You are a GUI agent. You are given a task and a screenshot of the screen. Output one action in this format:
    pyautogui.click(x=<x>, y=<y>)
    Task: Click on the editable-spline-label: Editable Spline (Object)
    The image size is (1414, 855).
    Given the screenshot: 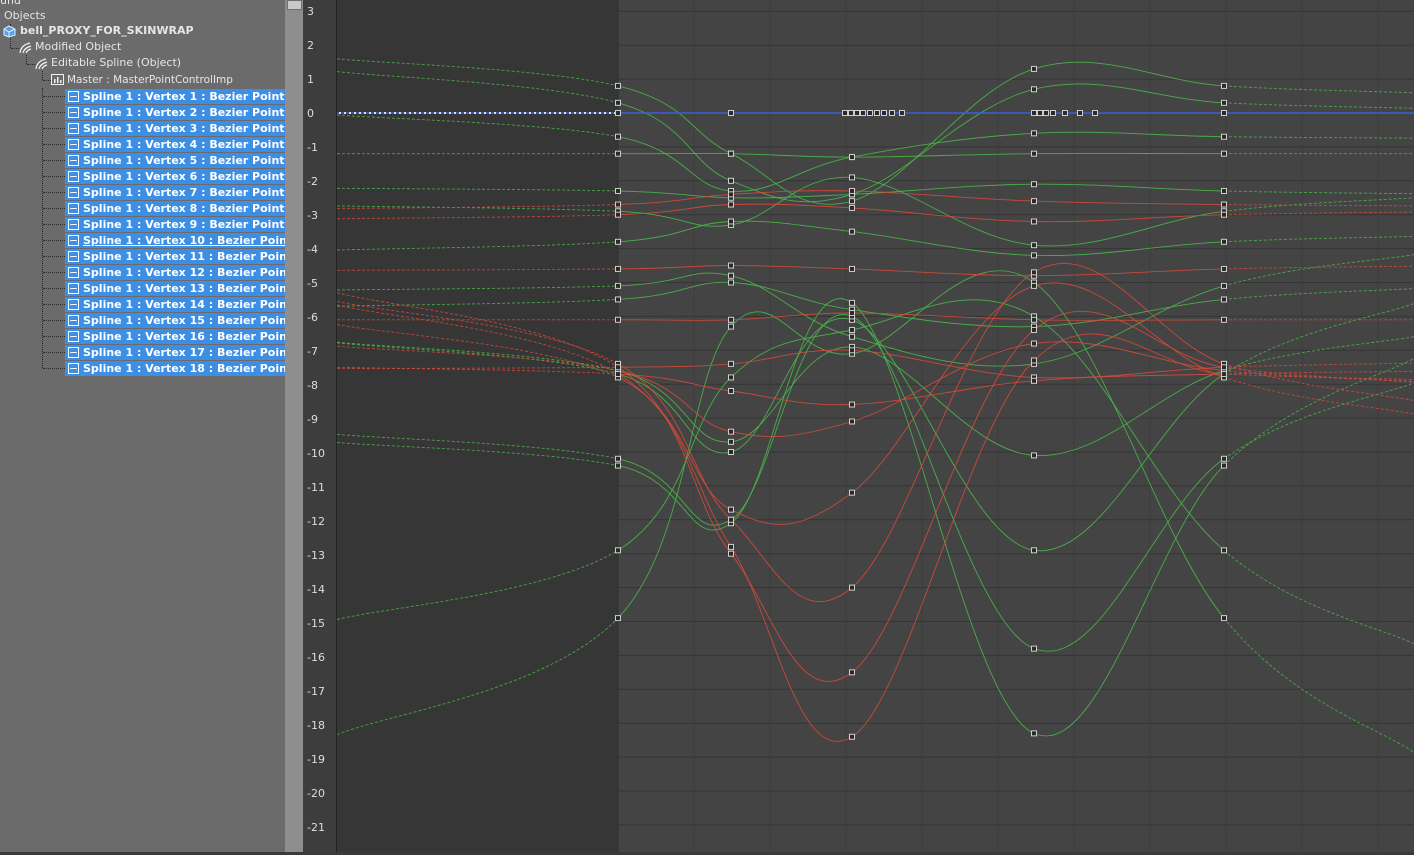 What is the action you would take?
    pyautogui.click(x=116, y=63)
    